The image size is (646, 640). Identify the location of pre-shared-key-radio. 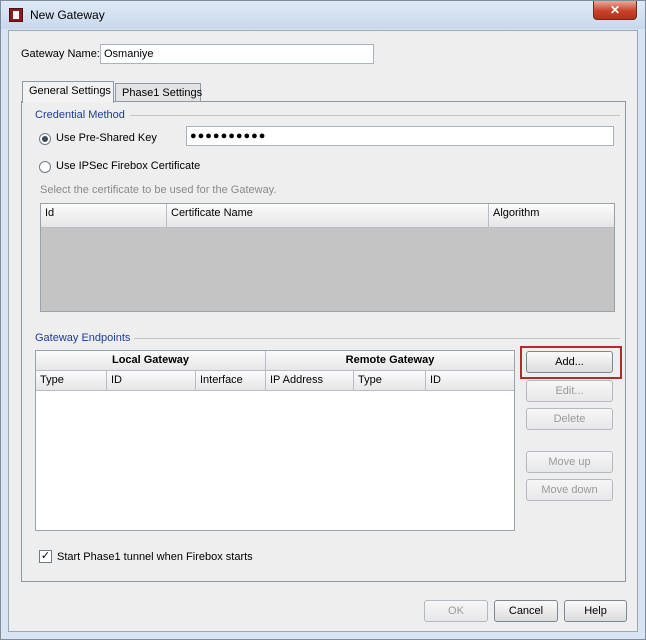
(45, 139).